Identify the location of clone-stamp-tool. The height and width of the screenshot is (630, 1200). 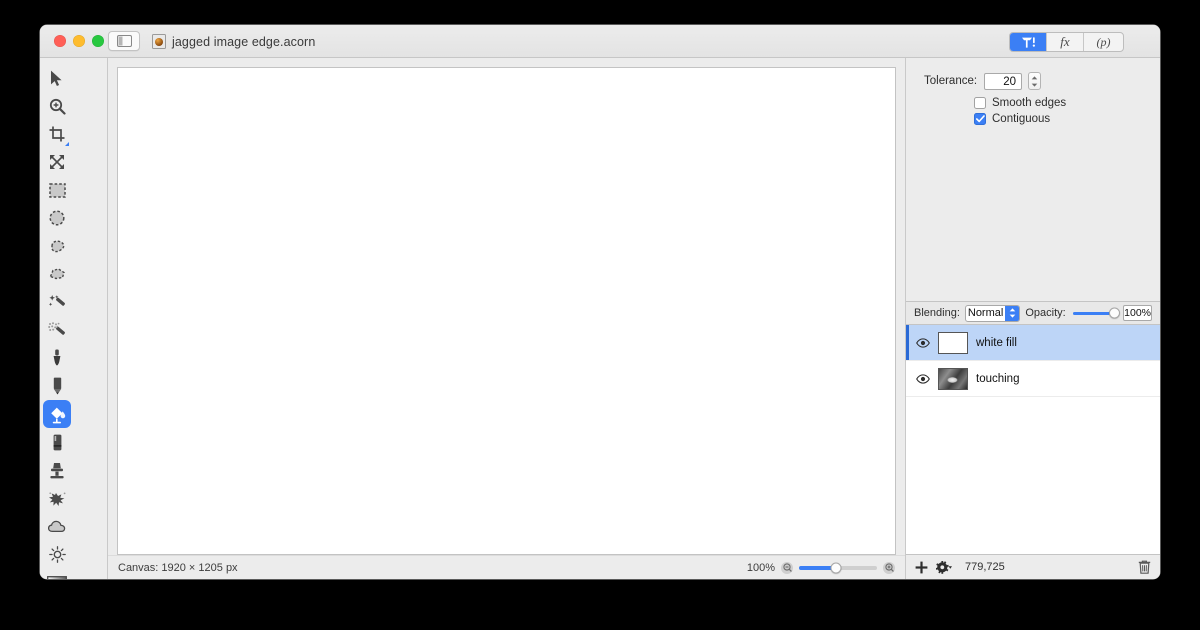
(57, 470).